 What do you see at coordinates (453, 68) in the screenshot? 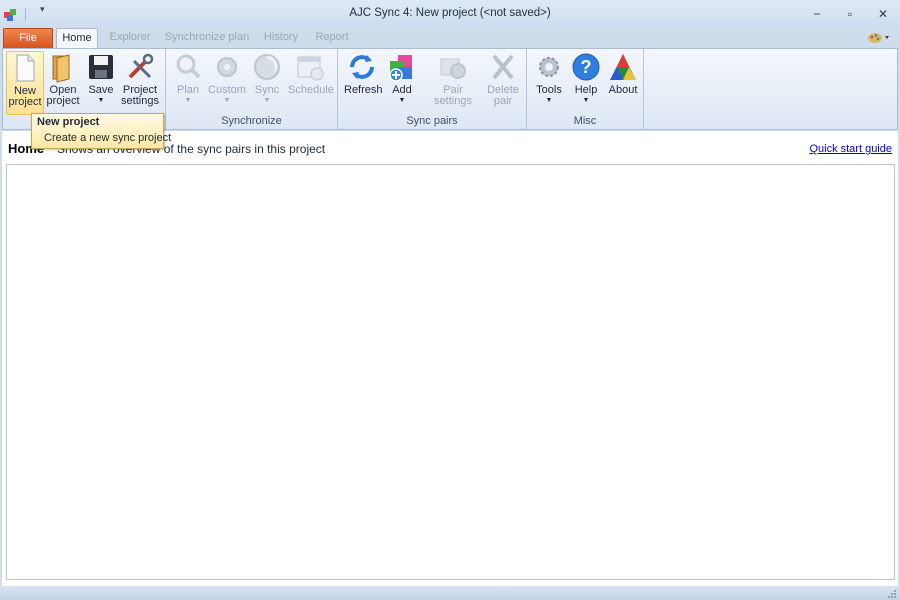
I see `pair-settings-icon` at bounding box center [453, 68].